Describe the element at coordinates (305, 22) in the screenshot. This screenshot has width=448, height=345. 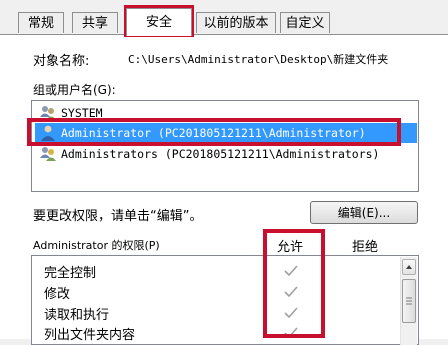
I see `tab-customize: 自定义` at that location.